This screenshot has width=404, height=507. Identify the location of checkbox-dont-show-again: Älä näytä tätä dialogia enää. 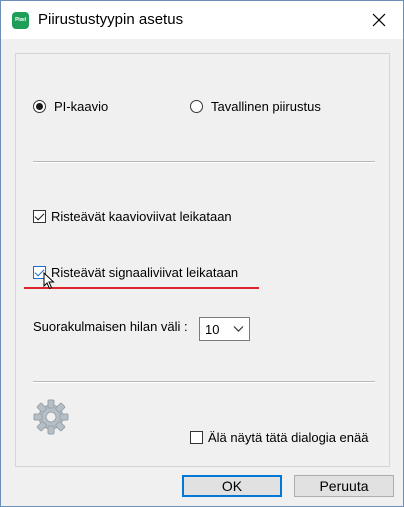
(279, 437).